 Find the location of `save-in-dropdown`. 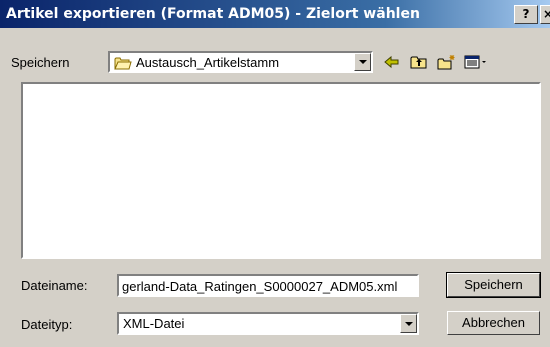

save-in-dropdown is located at coordinates (362, 62).